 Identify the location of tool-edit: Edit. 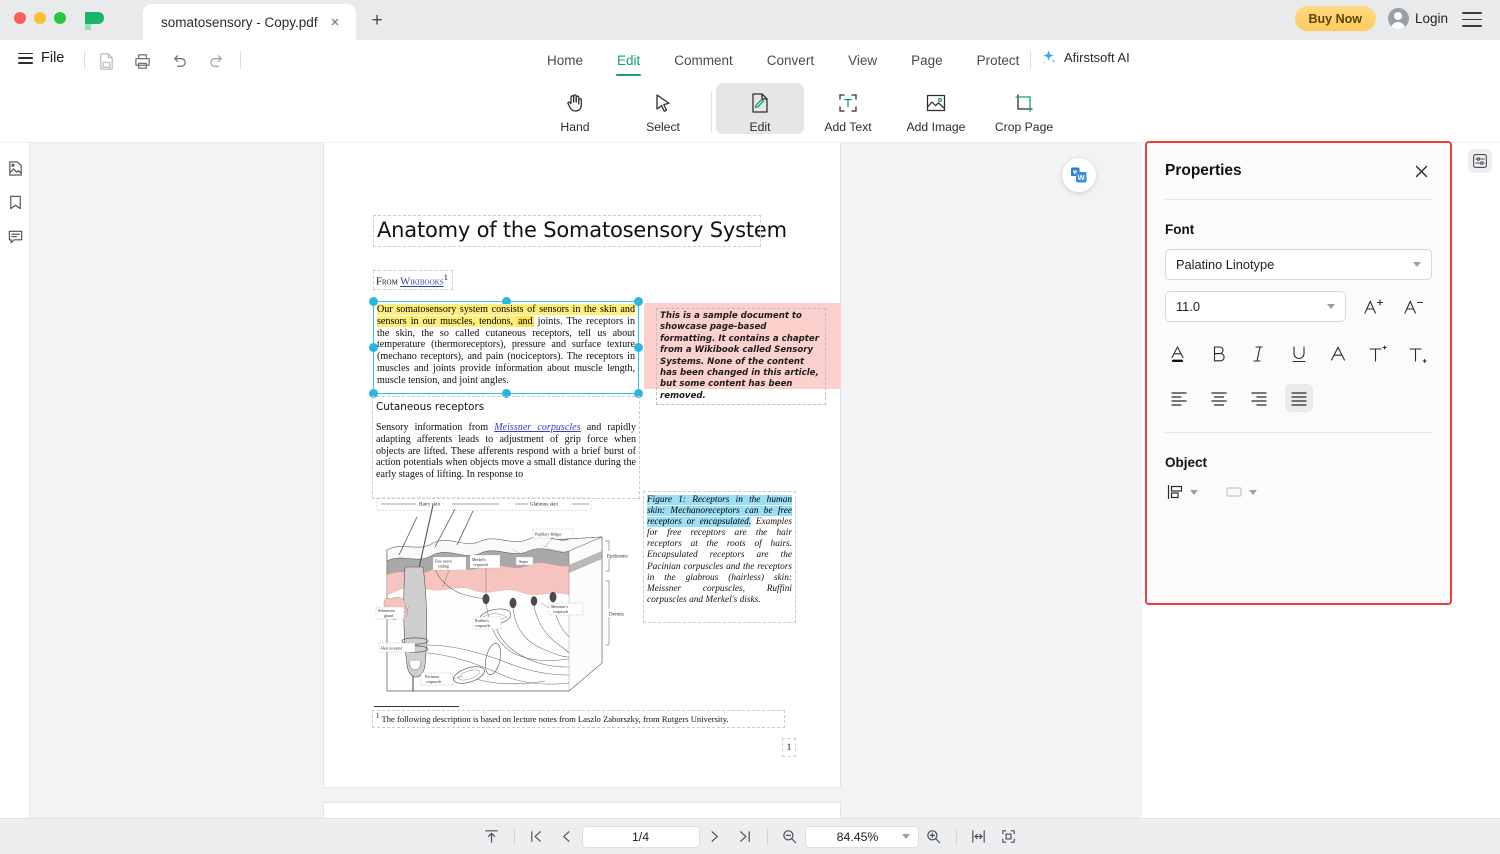
(760, 108).